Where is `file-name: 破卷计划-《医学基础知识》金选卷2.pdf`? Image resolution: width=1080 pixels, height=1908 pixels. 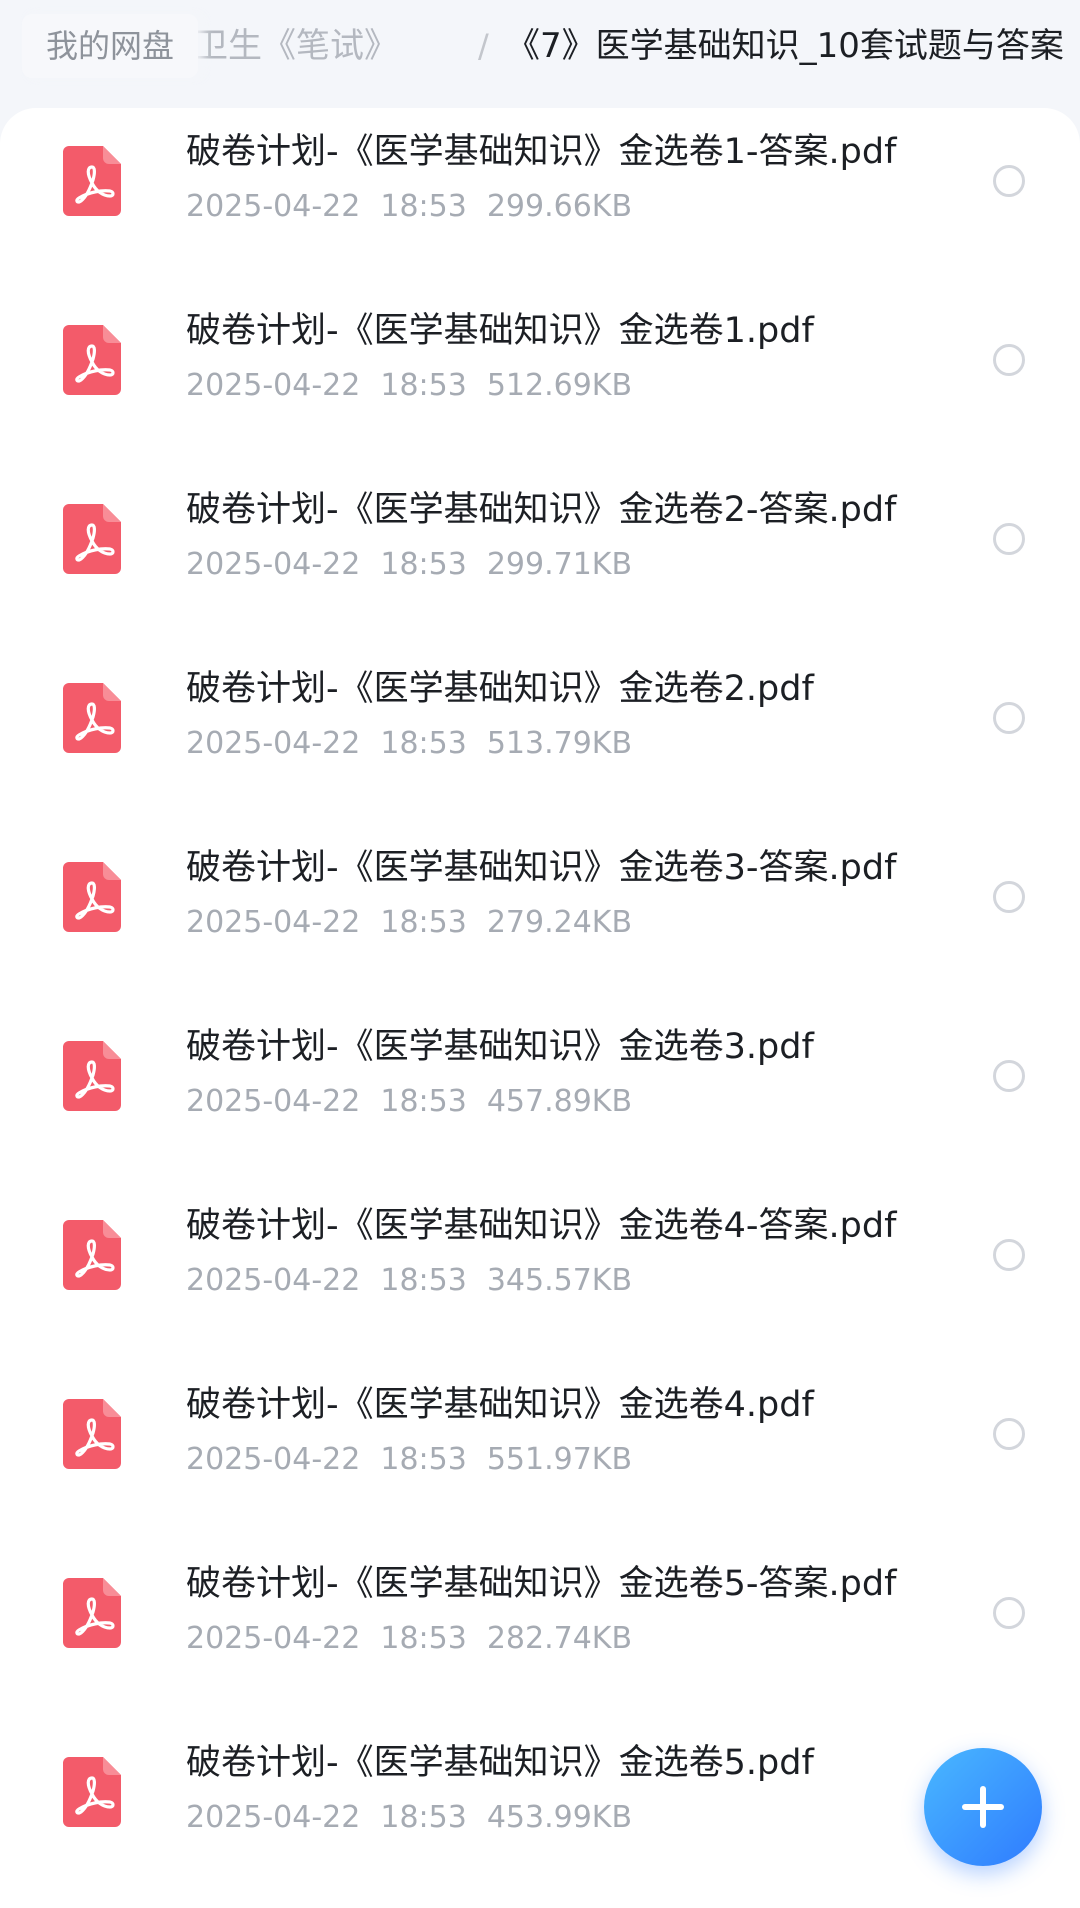 file-name: 破卷计划-《医学基础知识》金选卷2.pdf is located at coordinates (500, 689).